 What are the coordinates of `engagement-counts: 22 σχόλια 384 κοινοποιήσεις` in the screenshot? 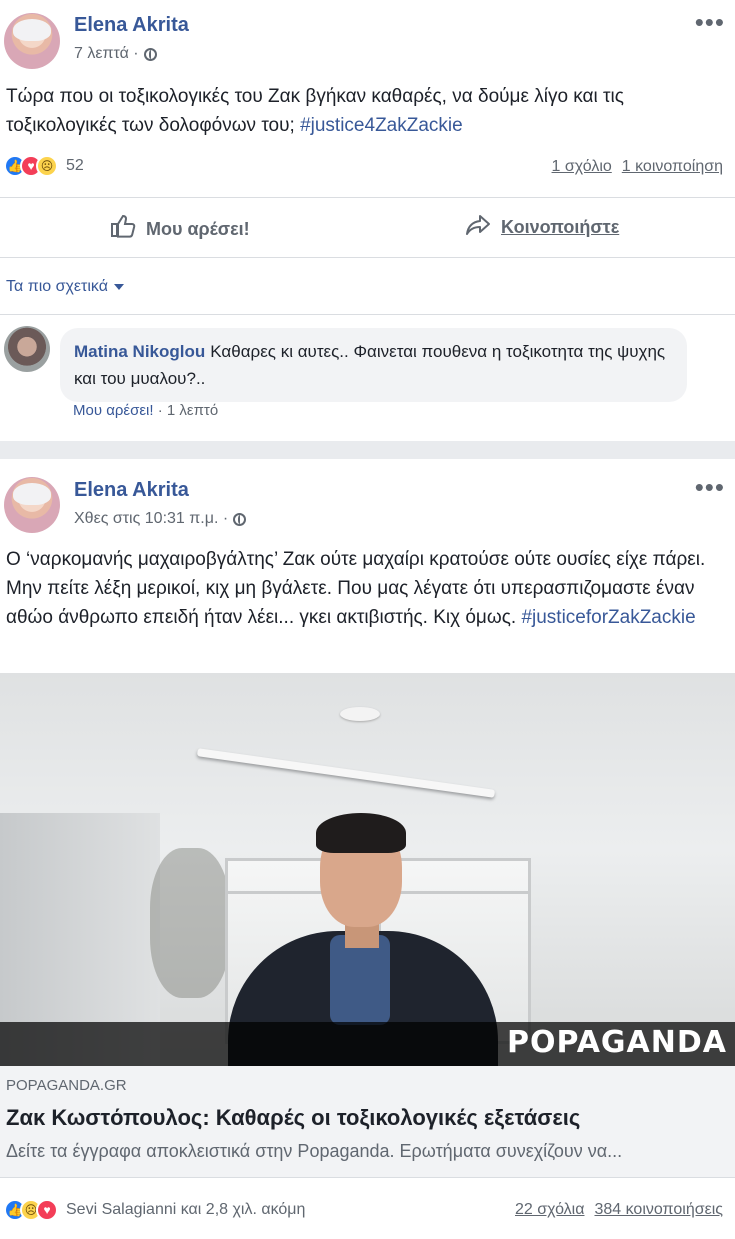 It's located at (619, 1210).